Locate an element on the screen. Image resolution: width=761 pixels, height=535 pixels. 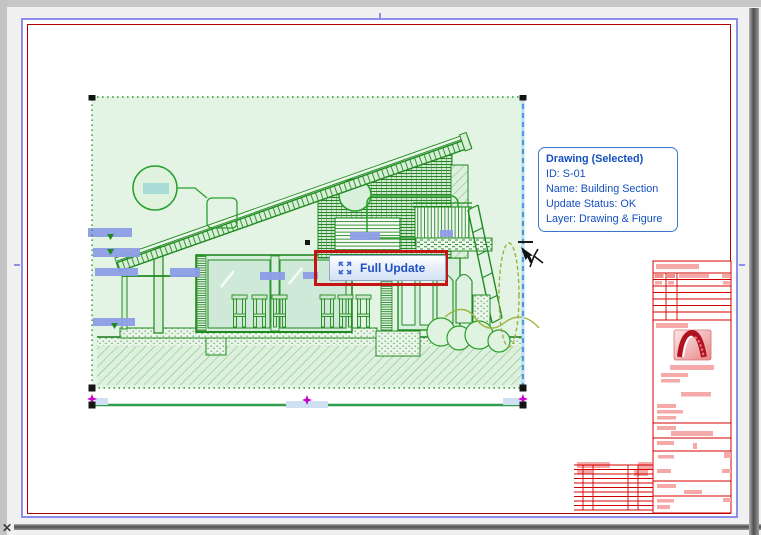
window-left-edge is located at coordinates (3, 267).